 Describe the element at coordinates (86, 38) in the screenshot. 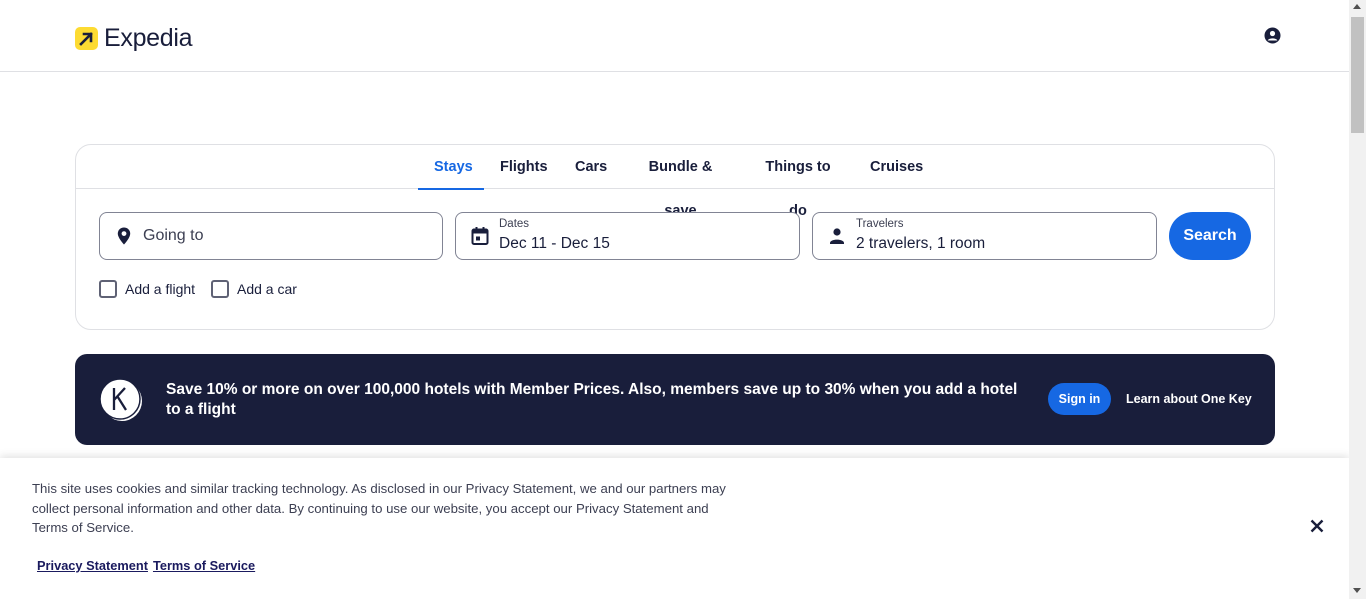

I see `expedia-logo-mark-icon` at that location.